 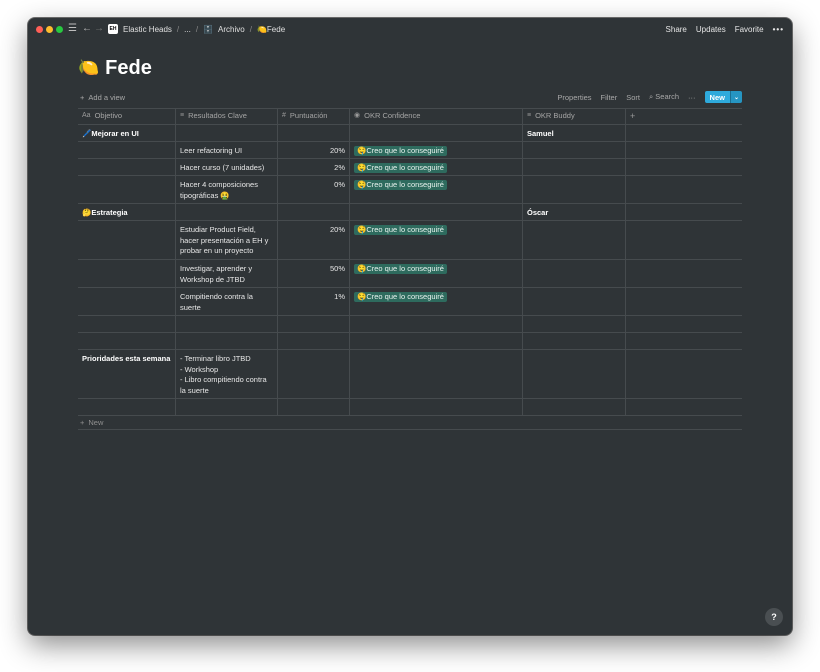 What do you see at coordinates (574, 212) in the screenshot?
I see `table-cell-buddy: Óscar` at bounding box center [574, 212].